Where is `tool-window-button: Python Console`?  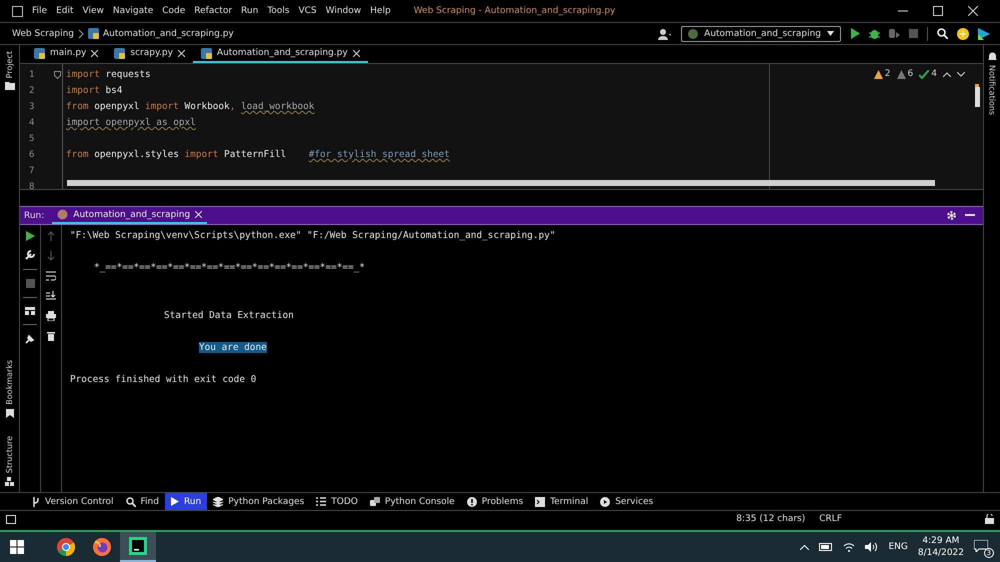 tool-window-button: Python Console is located at coordinates (412, 501).